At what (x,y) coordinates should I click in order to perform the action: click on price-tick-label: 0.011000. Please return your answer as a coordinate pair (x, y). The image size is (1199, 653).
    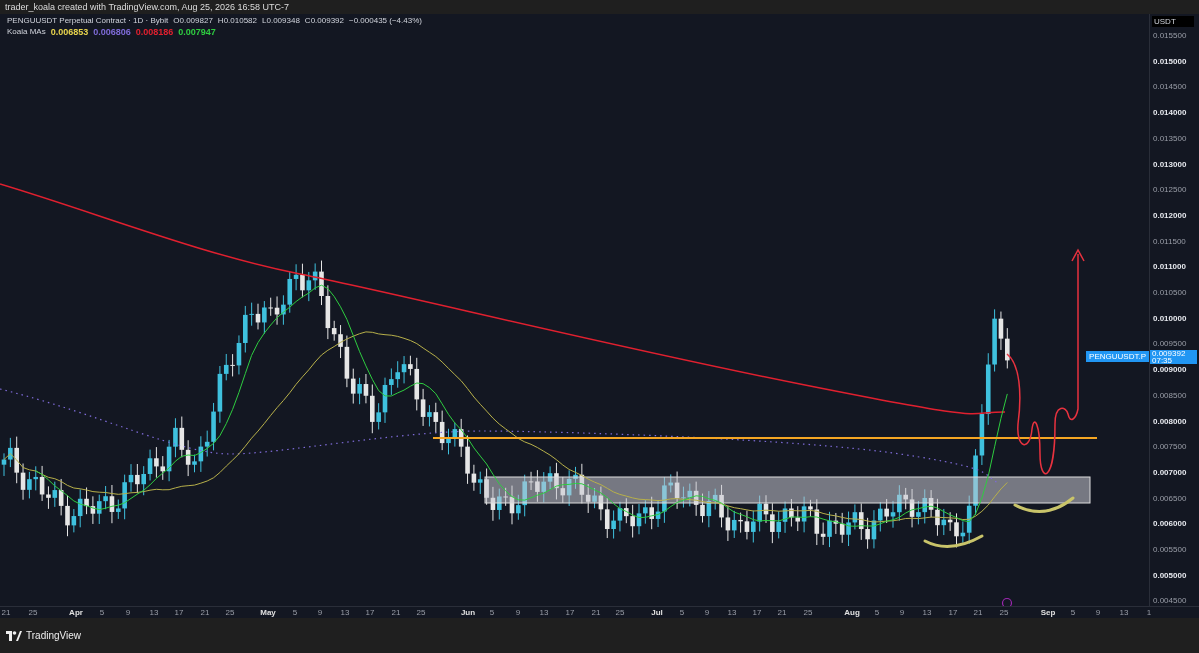
    Looking at the image, I should click on (1169, 267).